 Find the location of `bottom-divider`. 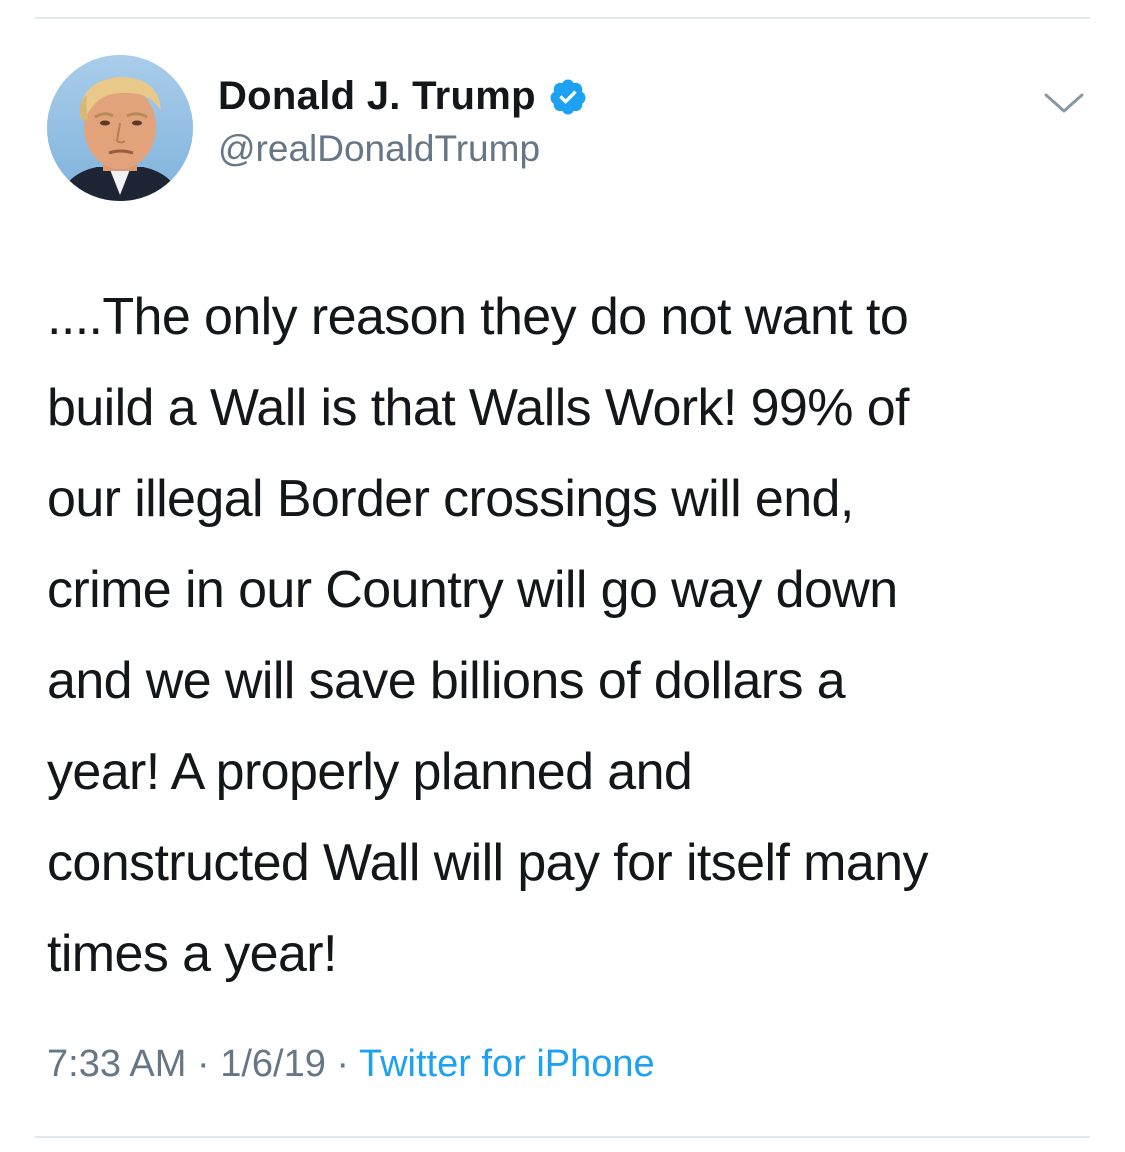

bottom-divider is located at coordinates (562, 1137).